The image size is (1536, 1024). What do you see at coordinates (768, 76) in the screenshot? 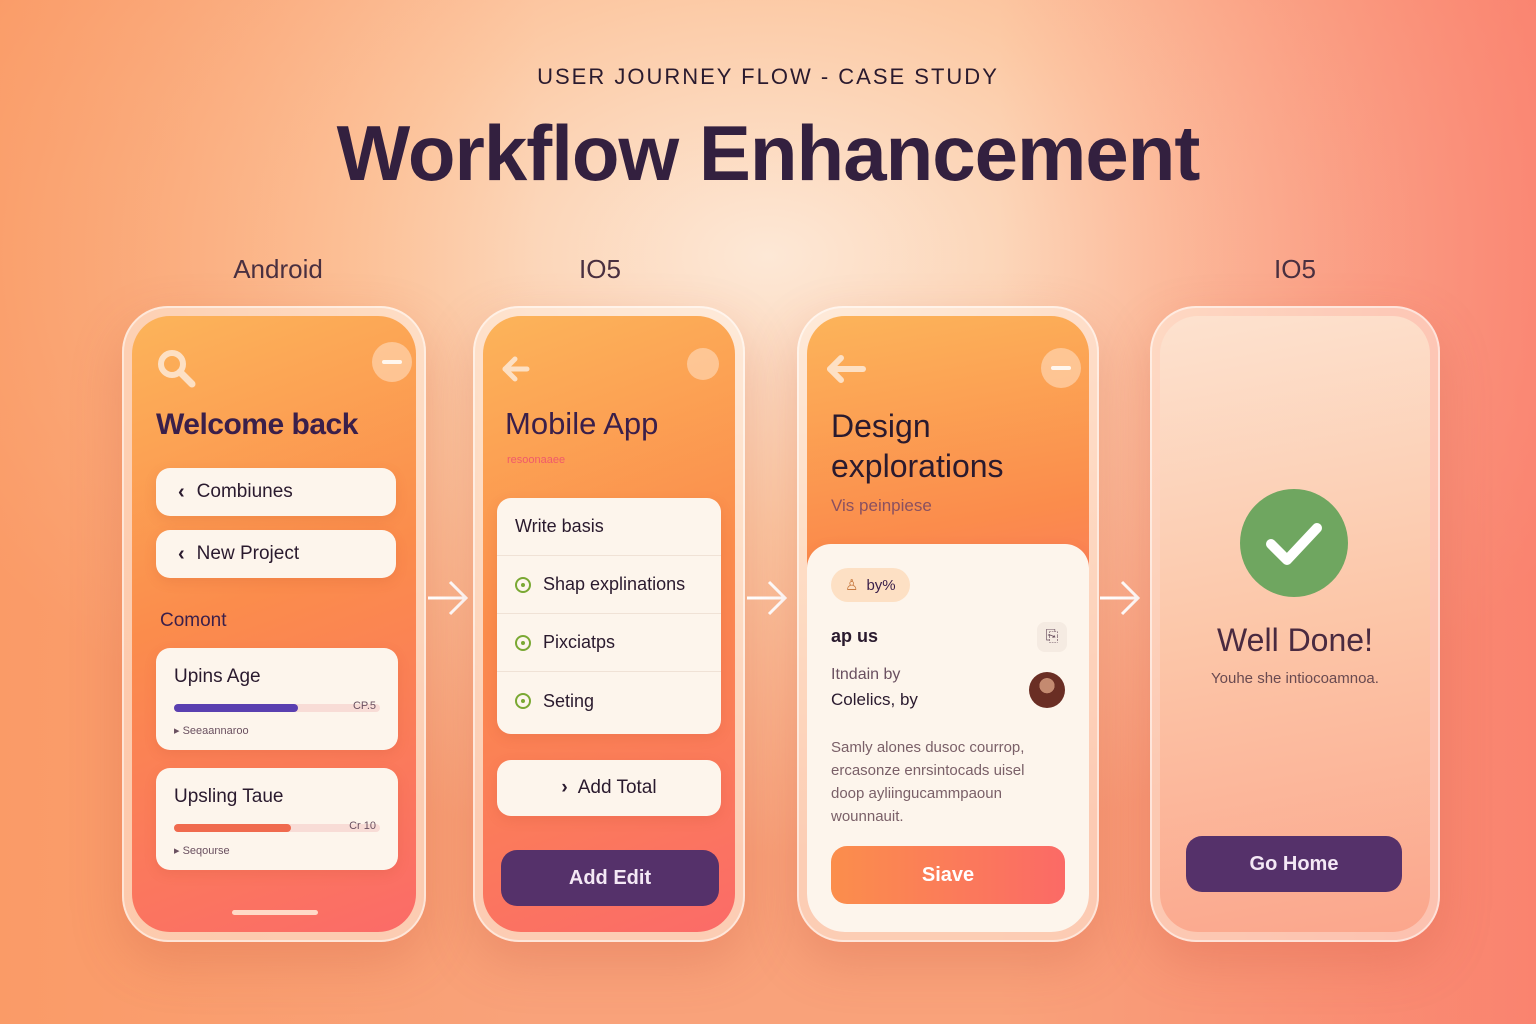
I see `eyebrow-label: USER JOURNEY FLOW - CASE STUDY` at bounding box center [768, 76].